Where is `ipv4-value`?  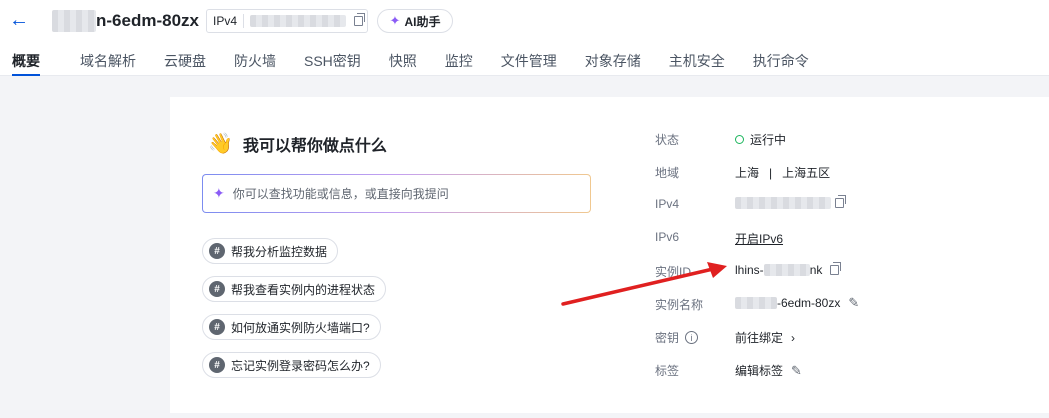
ipv4-value is located at coordinates (790, 202).